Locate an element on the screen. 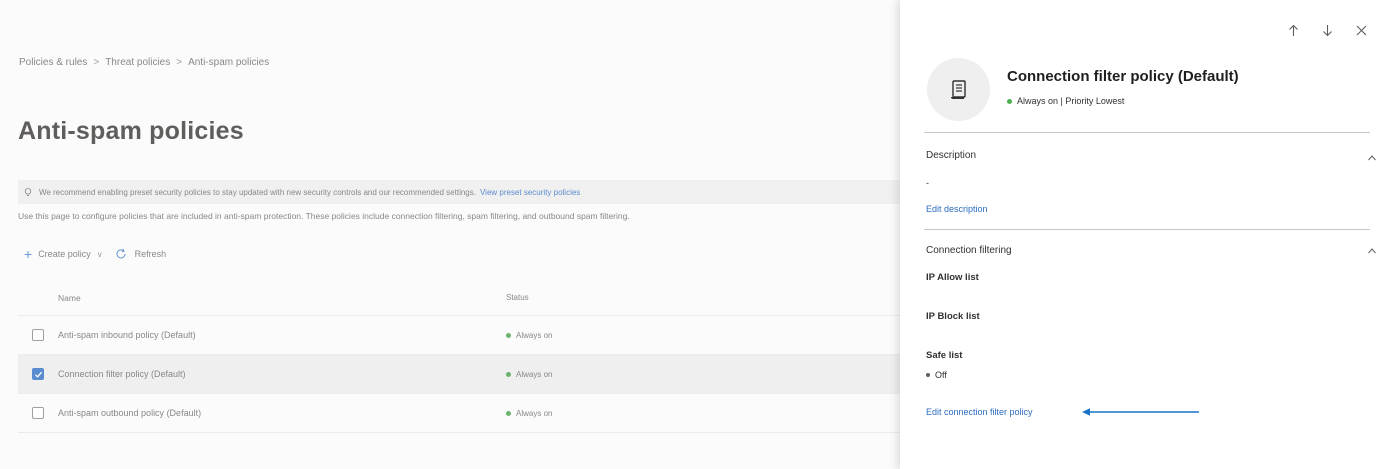 The height and width of the screenshot is (469, 1397). policy-name: Connection filter policy (Default) is located at coordinates (282, 374).